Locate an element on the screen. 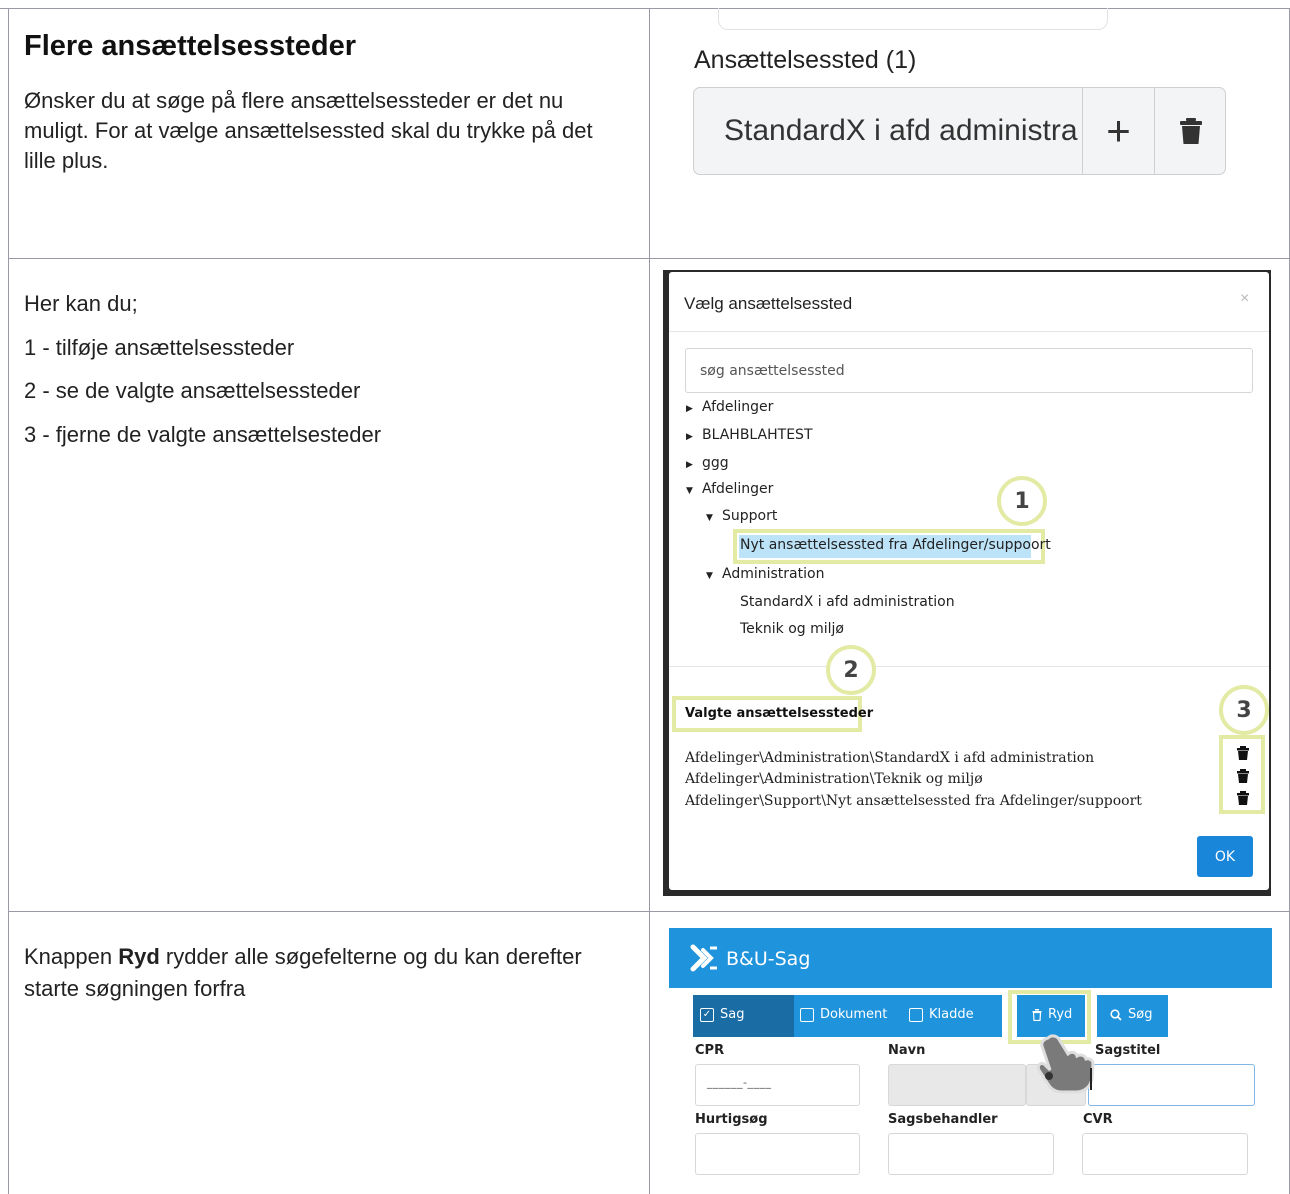 Image resolution: width=1290 pixels, height=1194 pixels. checkbox-checked-icon: ✓ is located at coordinates (707, 1014).